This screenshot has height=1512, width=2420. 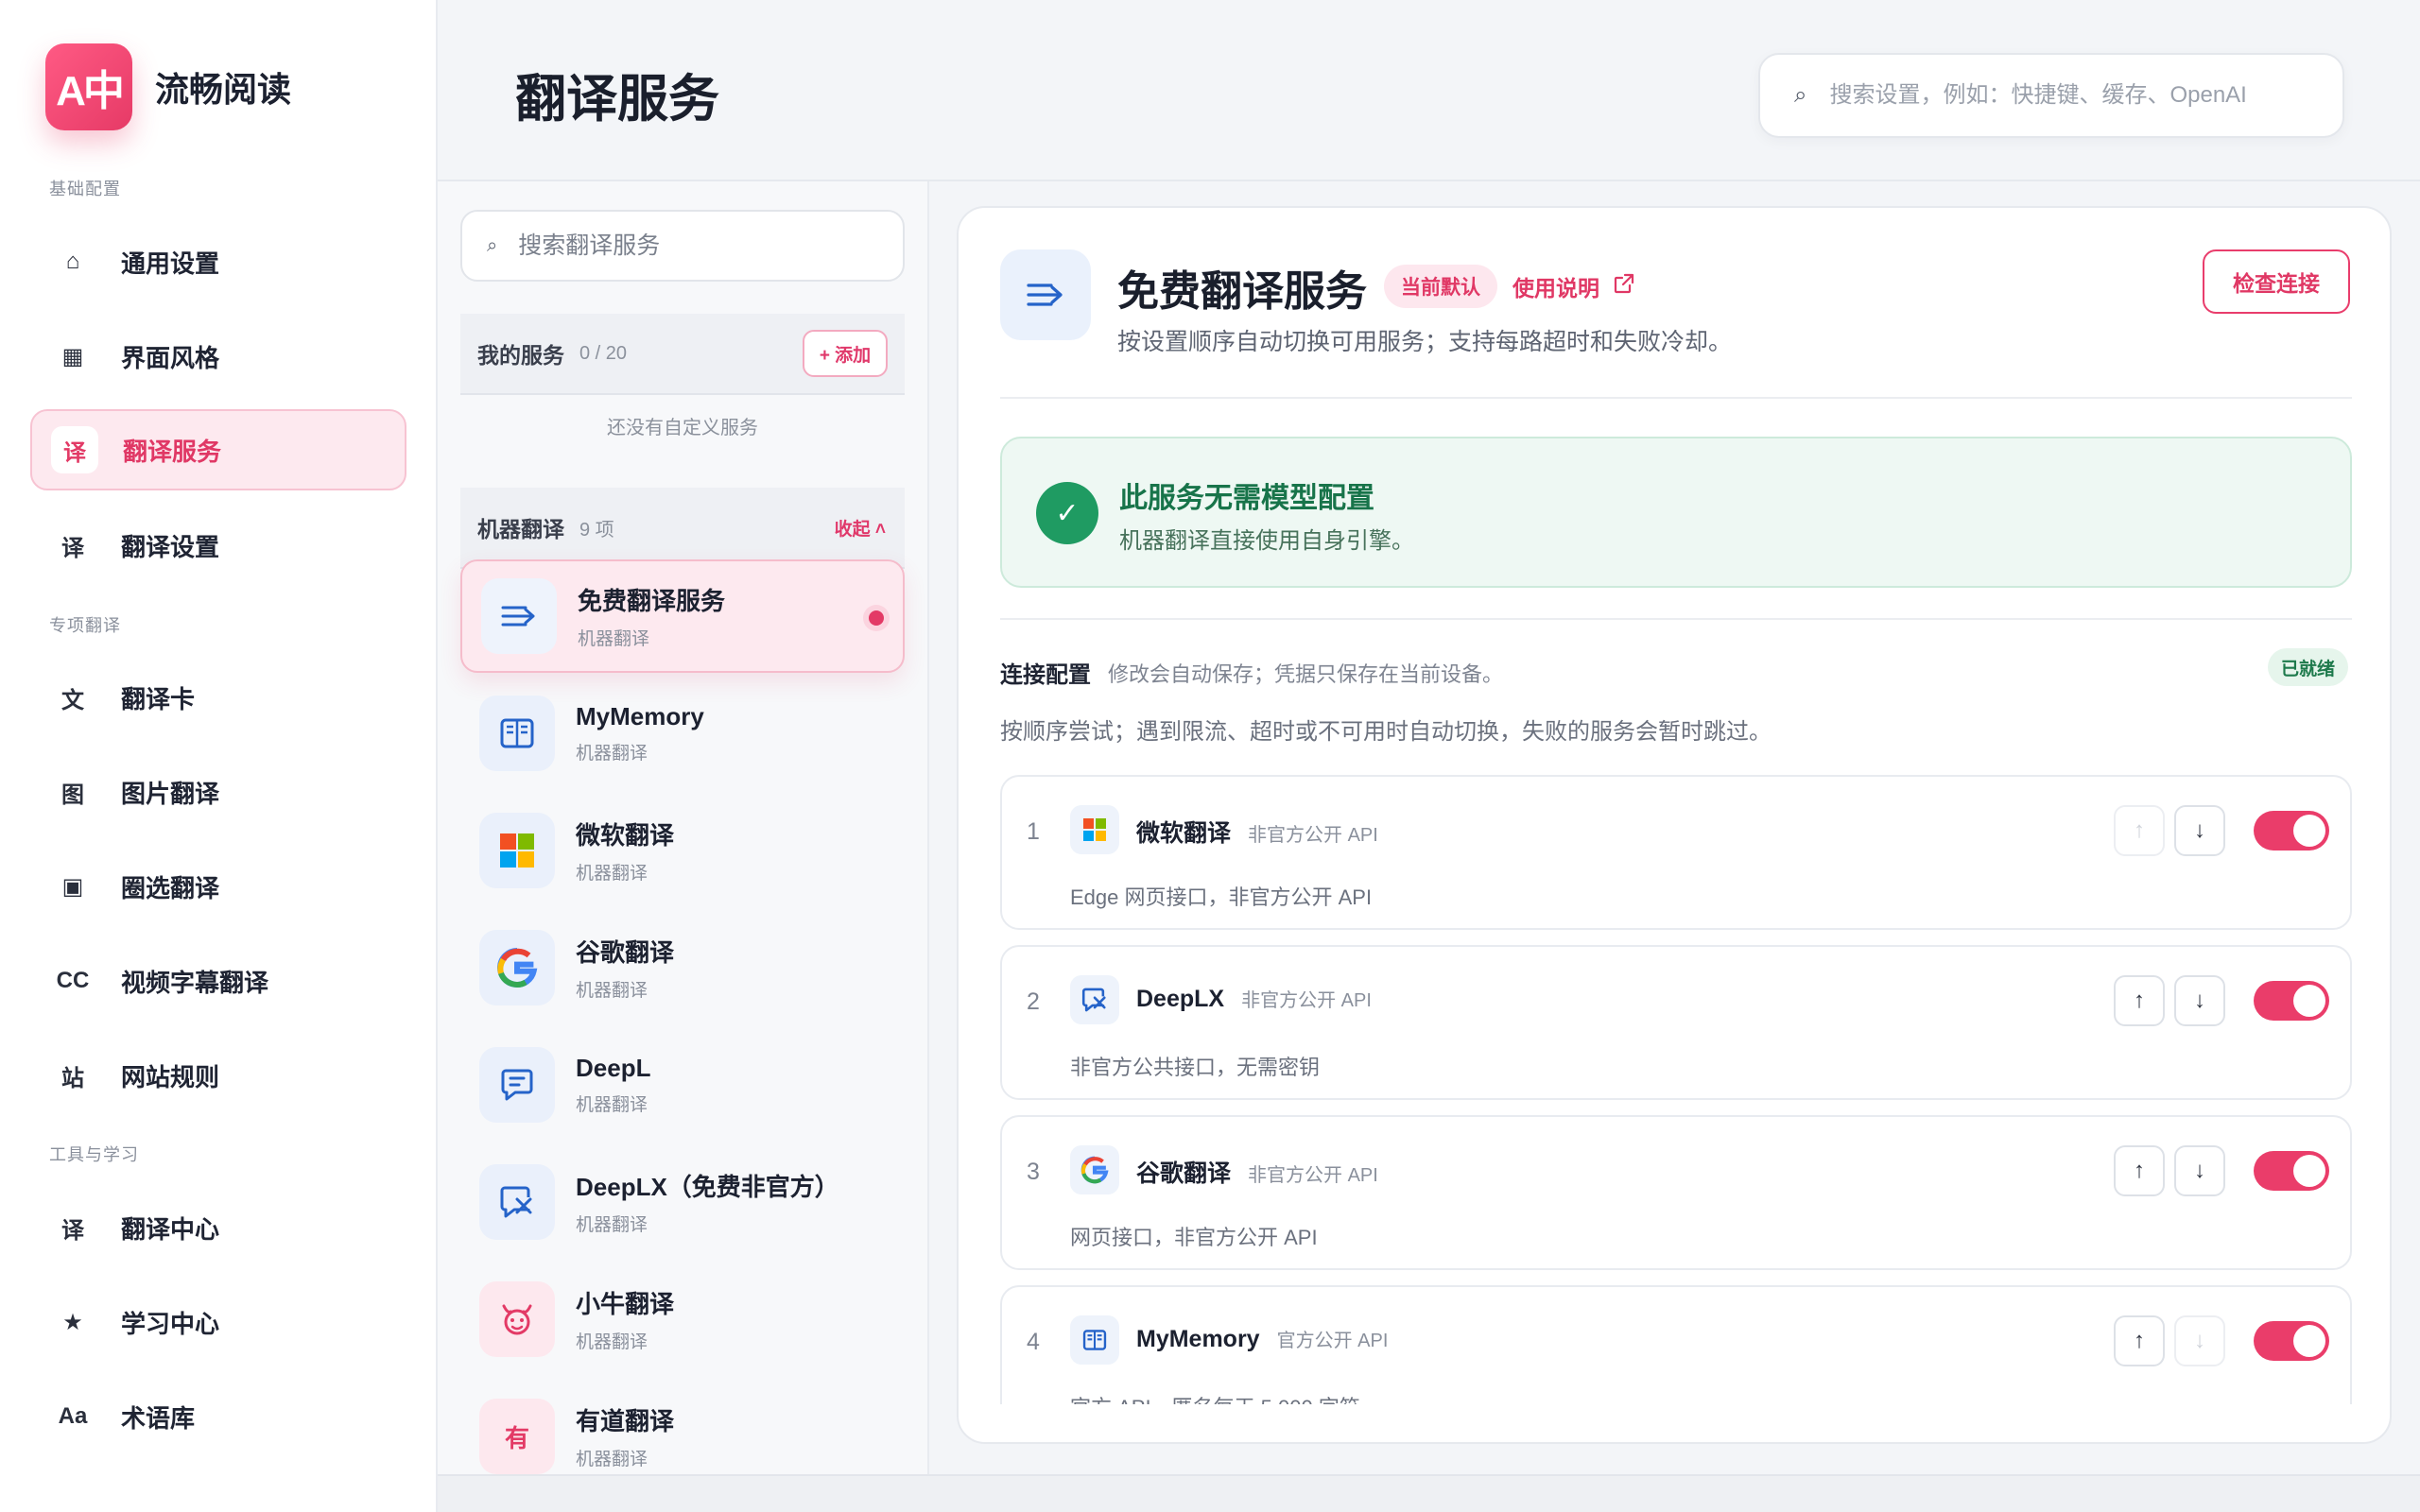 I want to click on sidebar-item-subtitle-translation: CC 视频字幕翻译, so click(x=218, y=981).